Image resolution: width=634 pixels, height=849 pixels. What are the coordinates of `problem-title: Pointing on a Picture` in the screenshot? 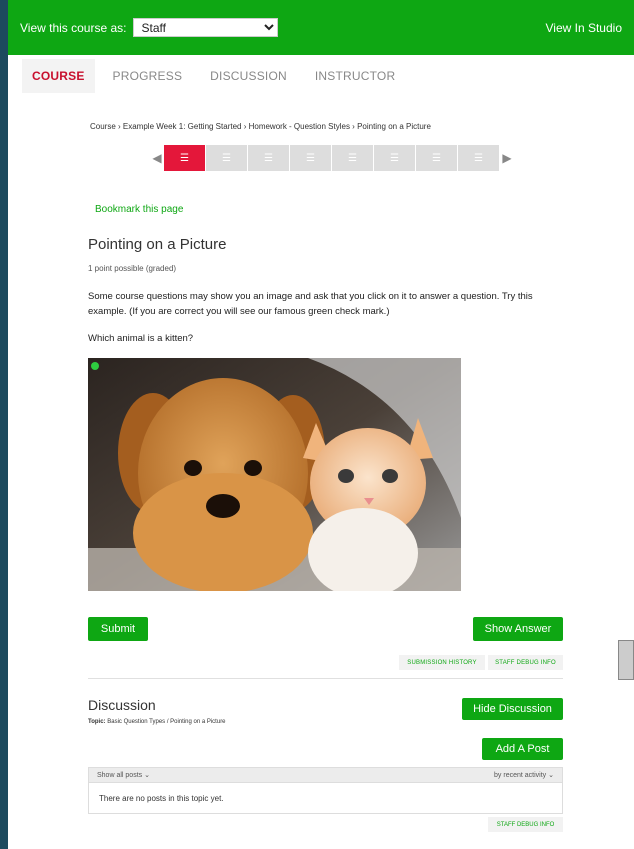 It's located at (157, 244).